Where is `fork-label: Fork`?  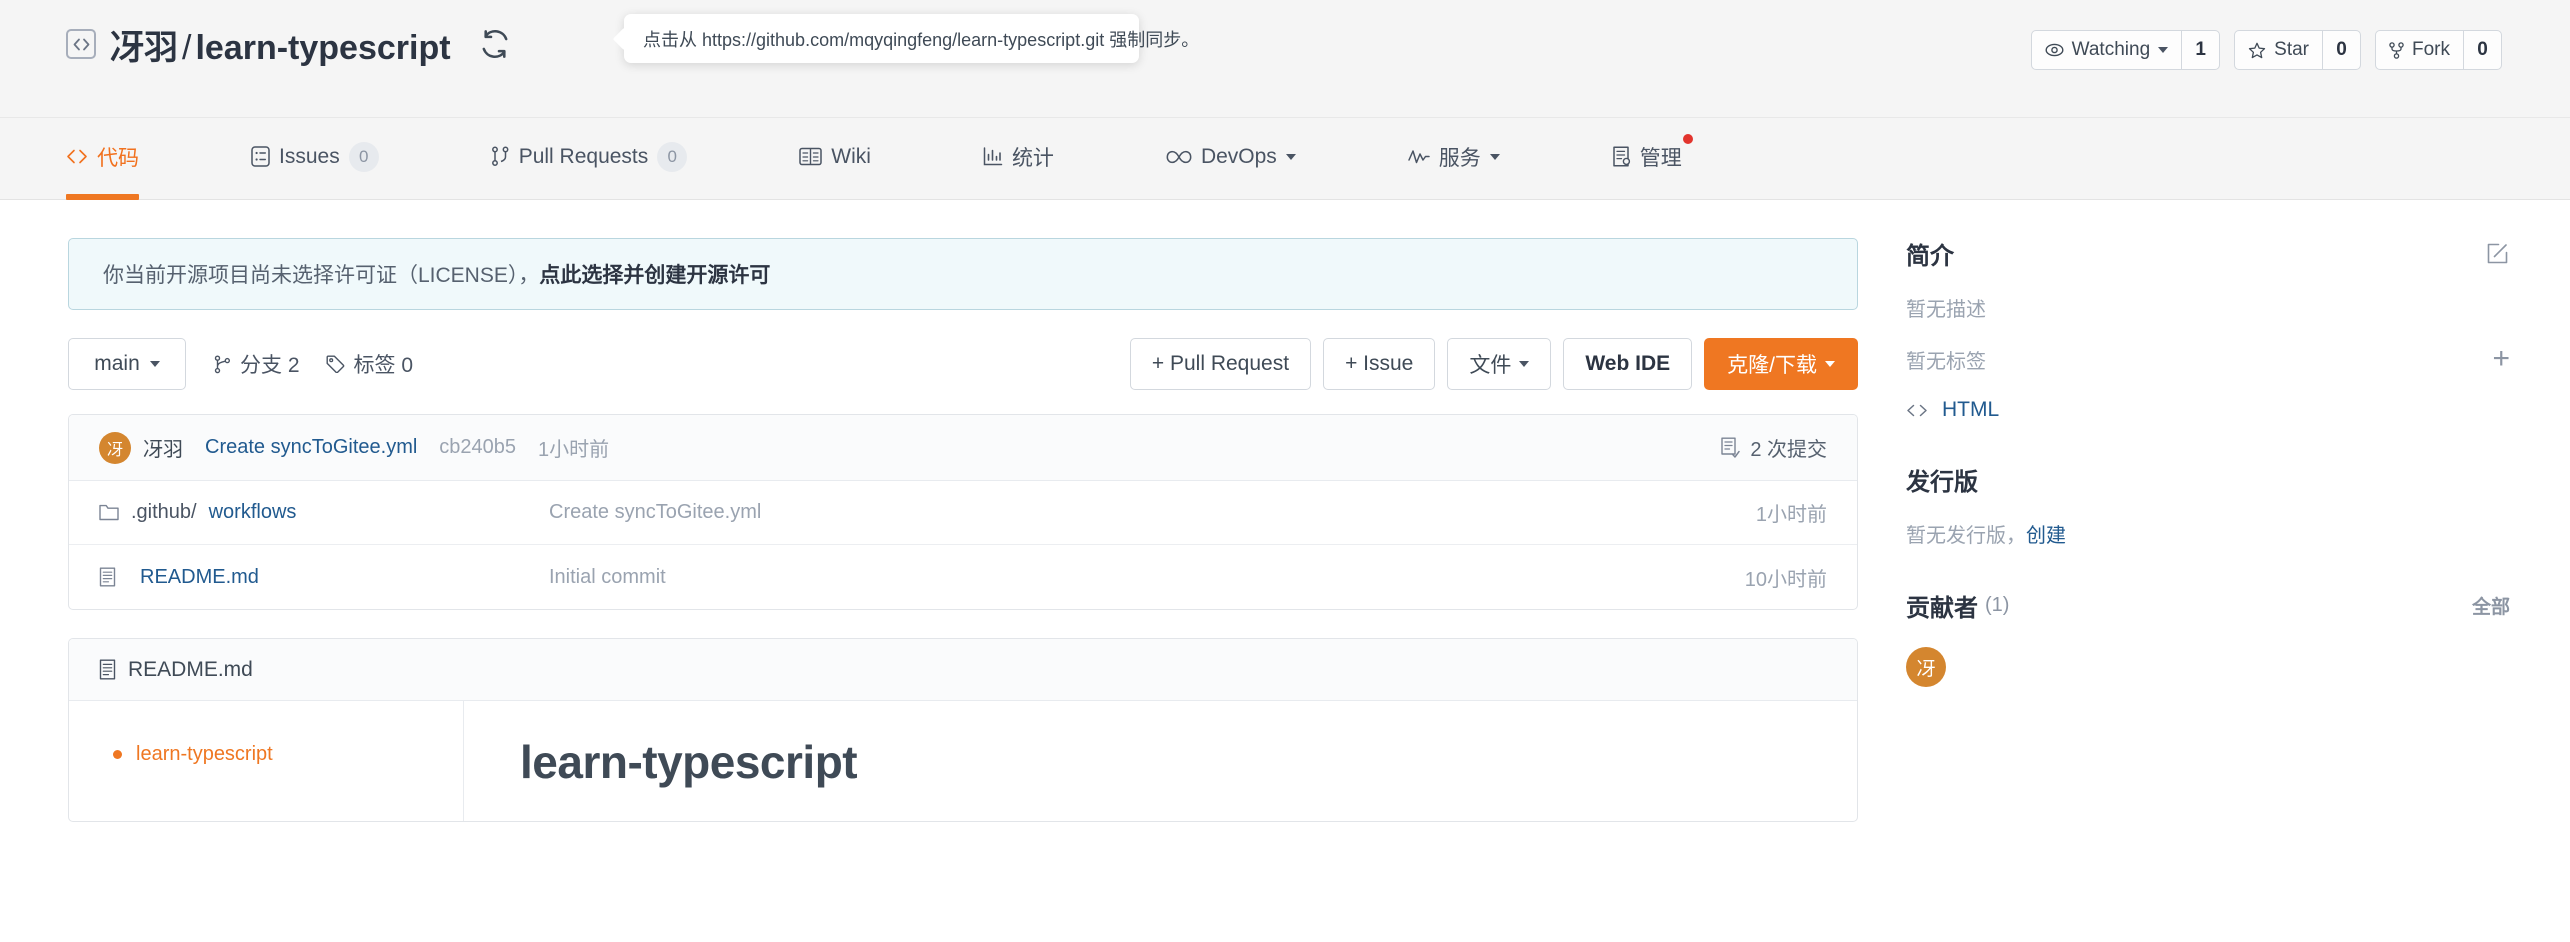 fork-label: Fork is located at coordinates (2431, 49).